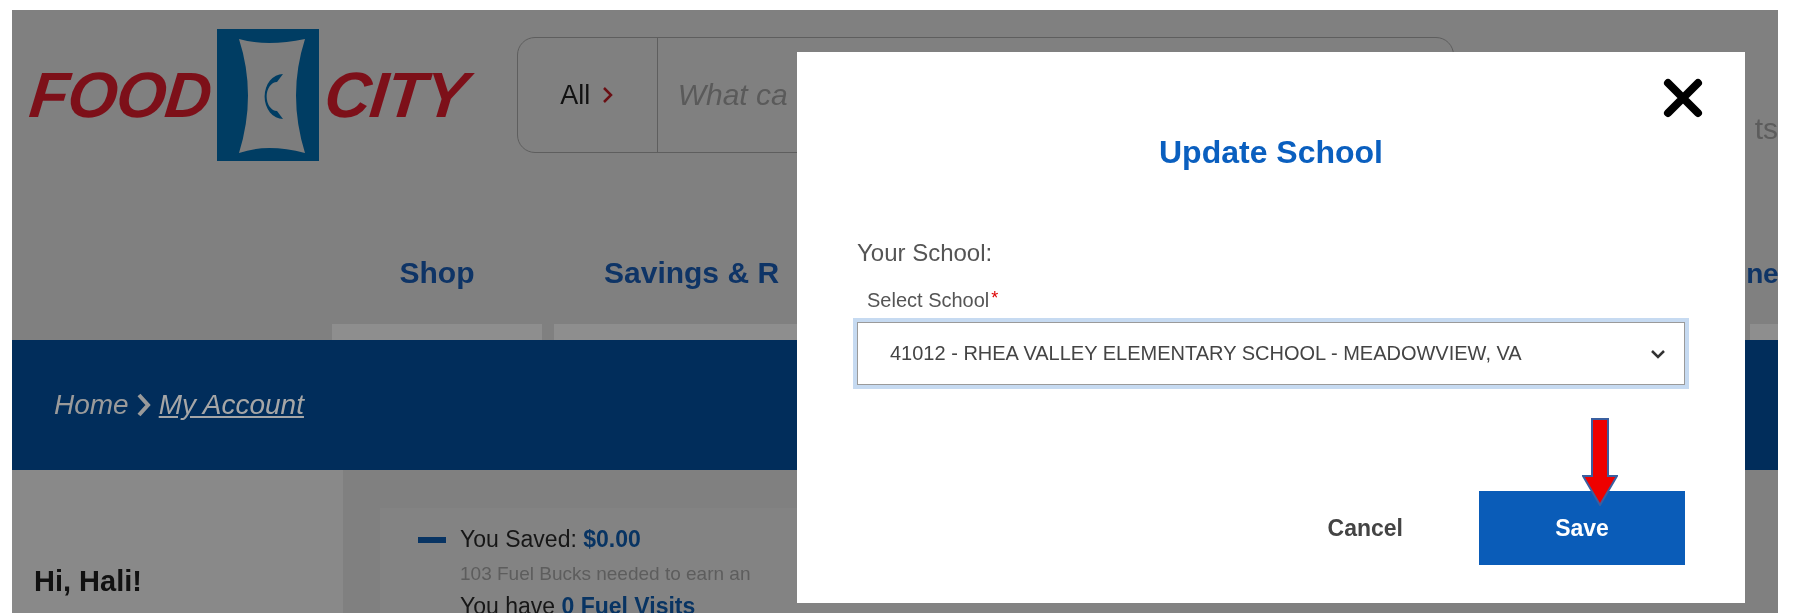 The width and height of the screenshot is (1796, 613). What do you see at coordinates (928, 300) in the screenshot?
I see `select-label: Select School` at bounding box center [928, 300].